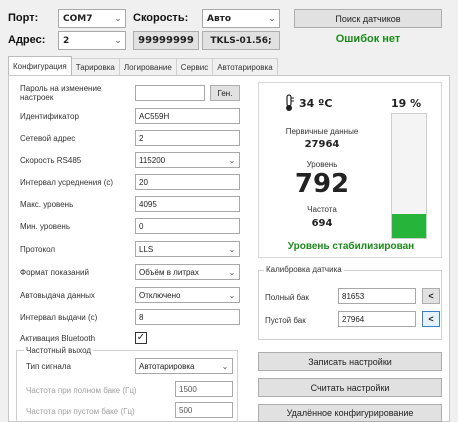 The image size is (458, 422). Describe the element at coordinates (322, 131) in the screenshot. I see `primary-data-label: Первичные данные` at that location.